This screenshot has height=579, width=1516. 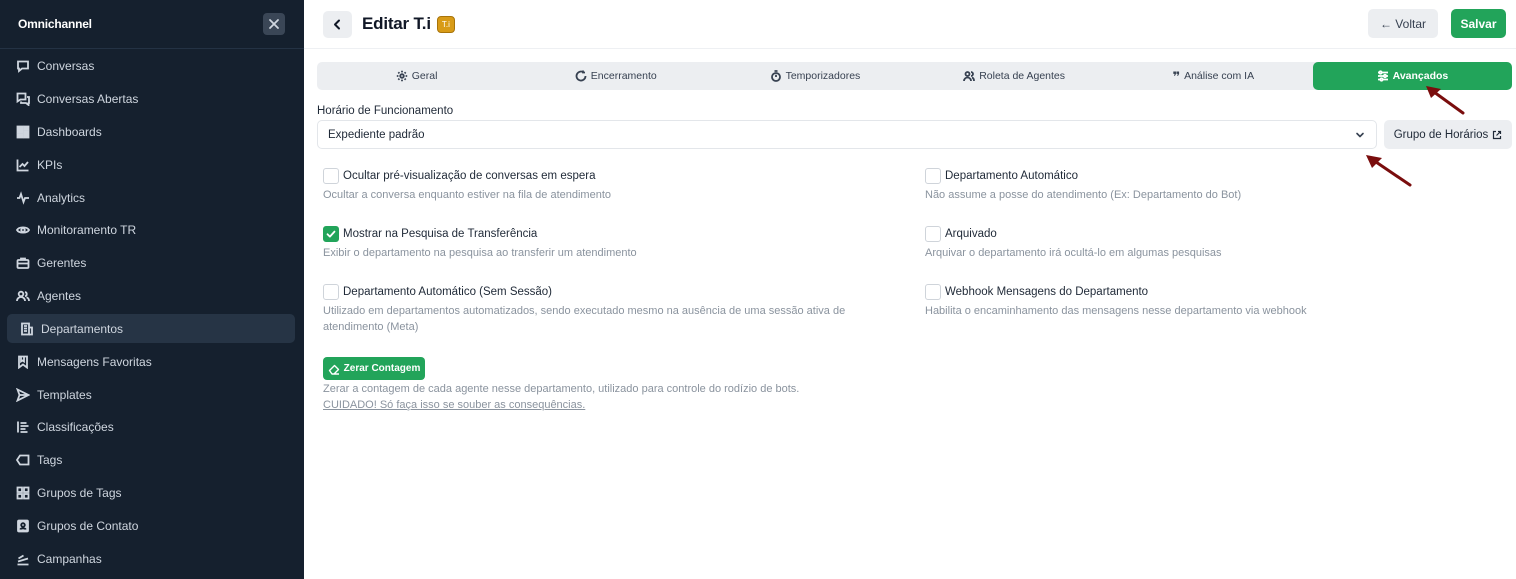 I want to click on business-hours-select: Expediente padrão, so click(x=847, y=134).